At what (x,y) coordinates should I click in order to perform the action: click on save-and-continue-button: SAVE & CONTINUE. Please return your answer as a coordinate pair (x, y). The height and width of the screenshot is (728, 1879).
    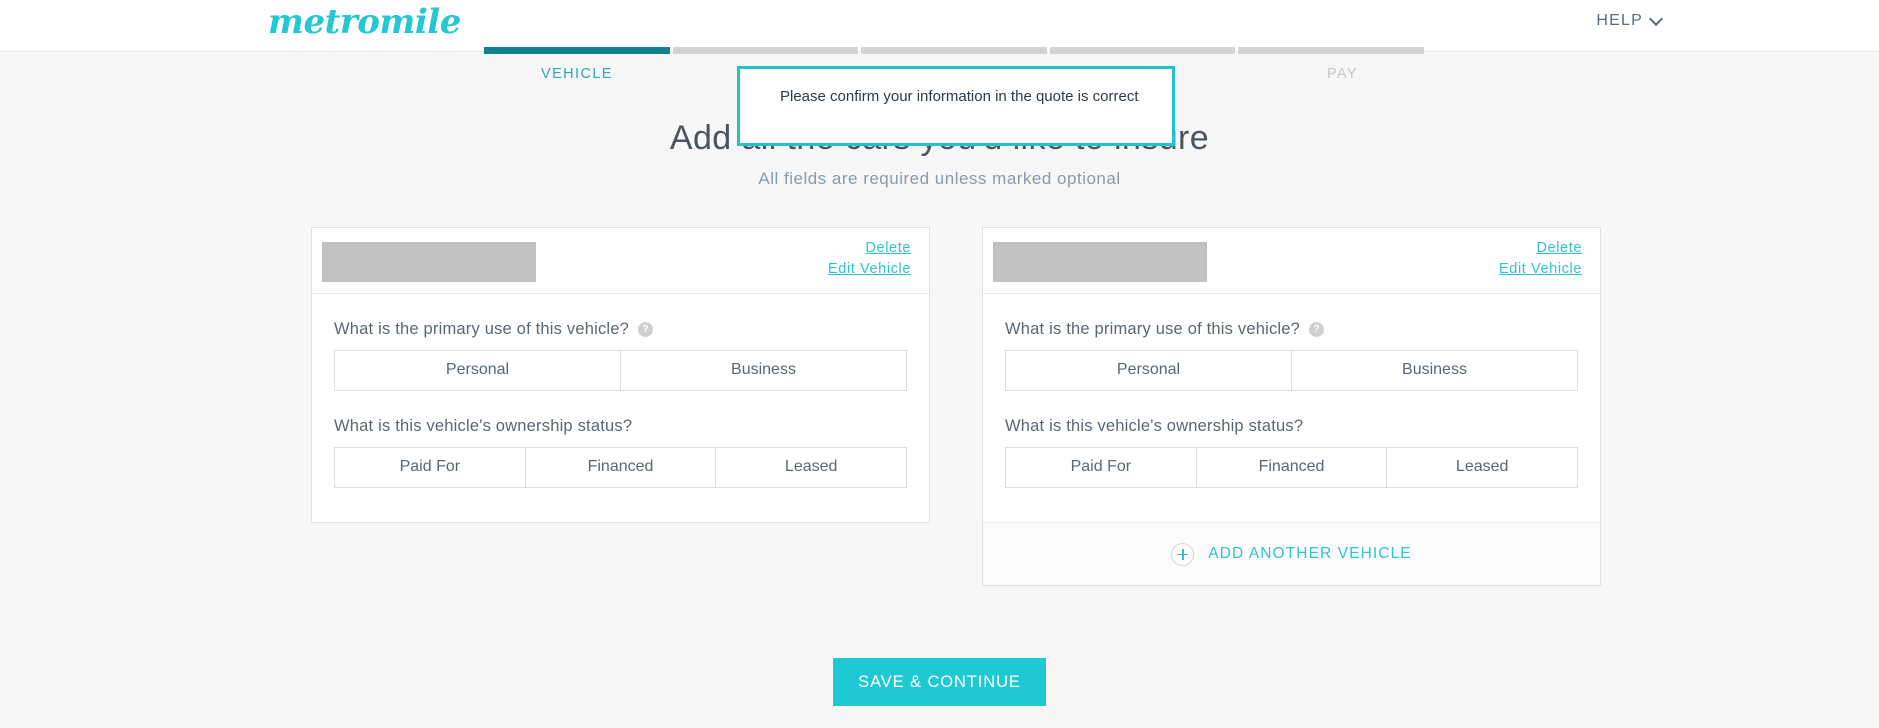
    Looking at the image, I should click on (939, 682).